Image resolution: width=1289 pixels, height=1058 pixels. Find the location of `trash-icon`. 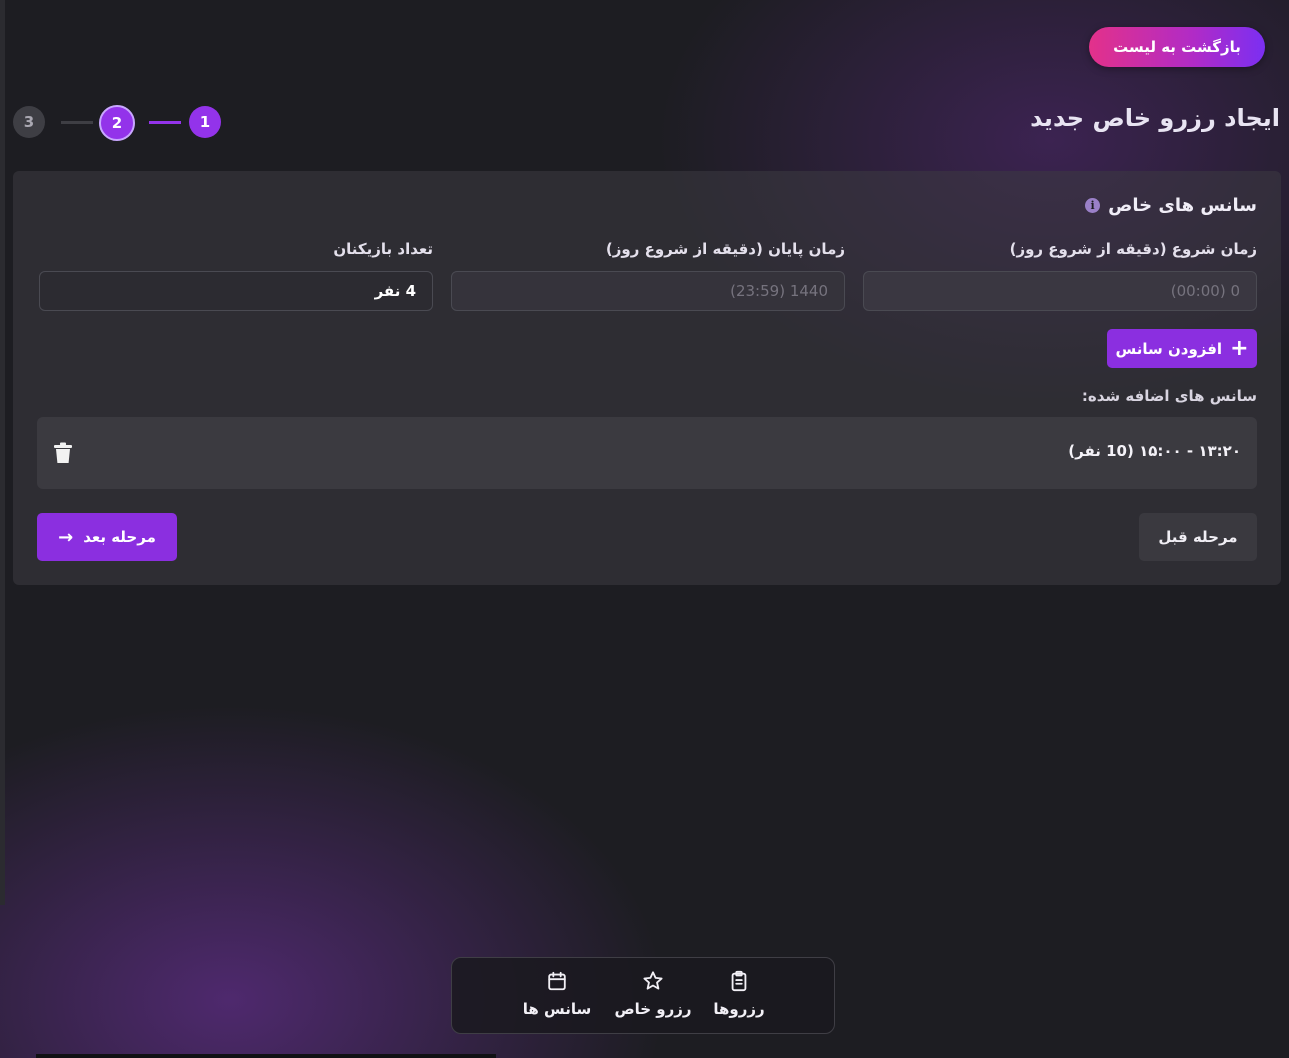

trash-icon is located at coordinates (63, 453).